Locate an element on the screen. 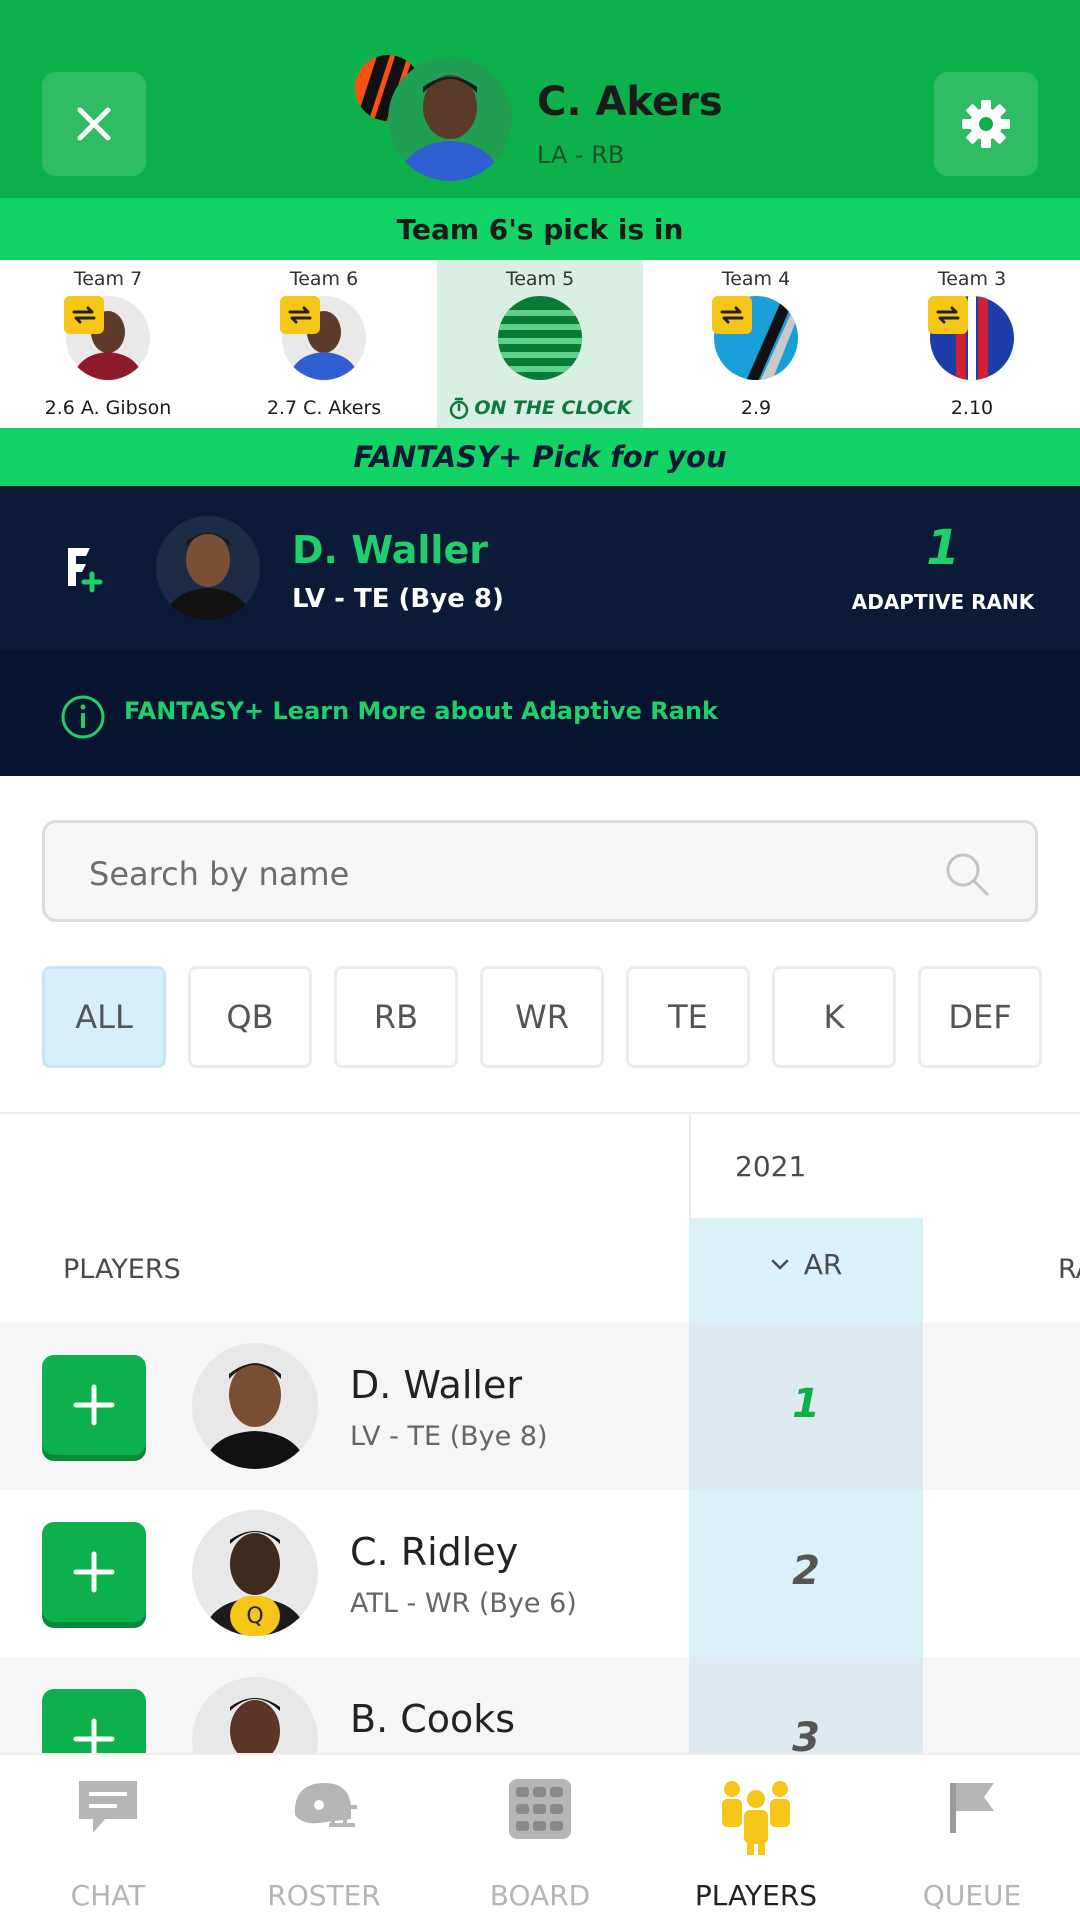  filter-all: ALL is located at coordinates (104, 1017).